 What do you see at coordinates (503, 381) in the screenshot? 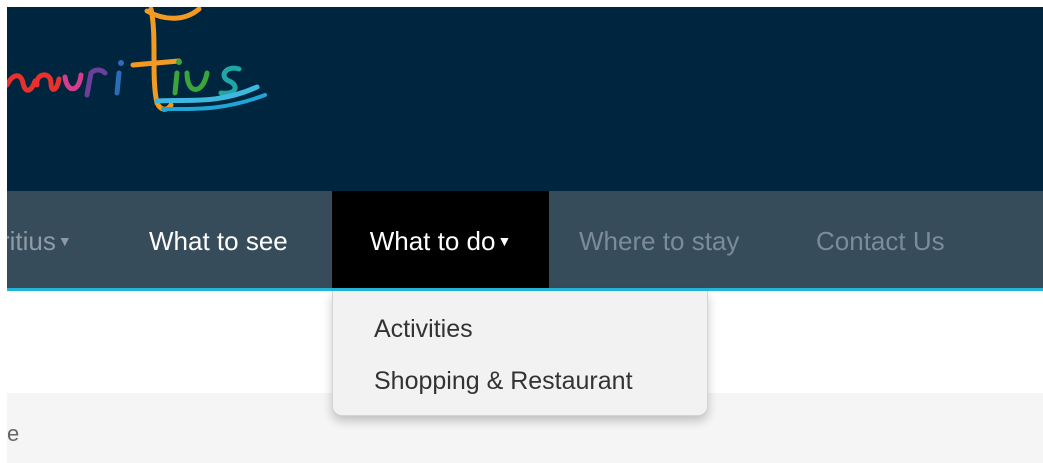
I see `dropdown-item-shopping-restaurant: Shopping & Restaurant` at bounding box center [503, 381].